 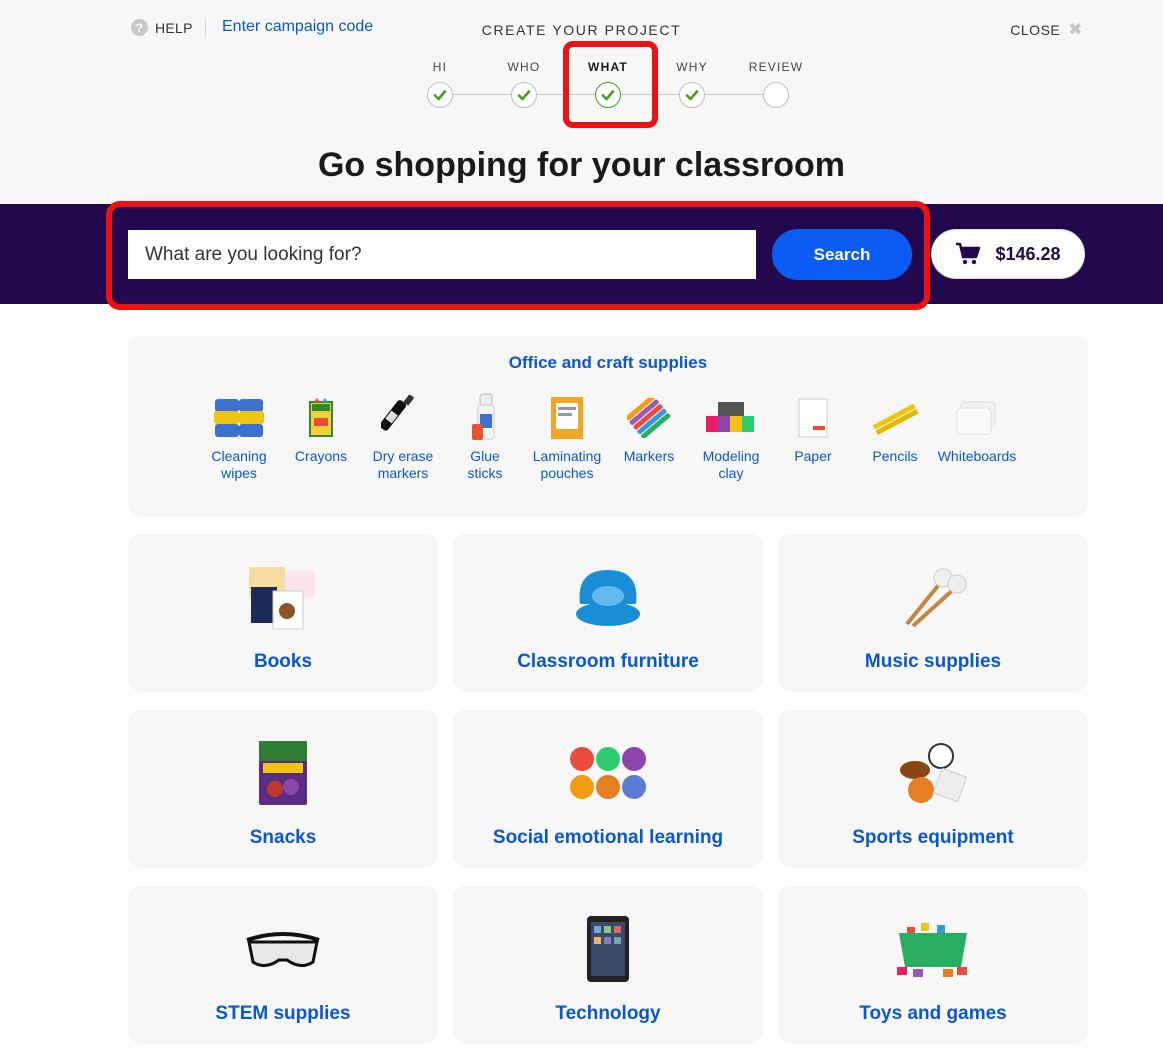 I want to click on category-card-sports-equipment: Sports equipment, so click(x=933, y=788).